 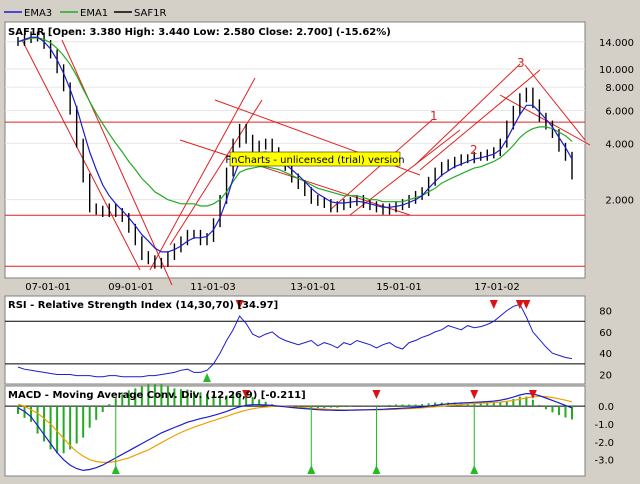 I want to click on legend: EMA3 EMA1 SAF1R, so click(x=85, y=13).